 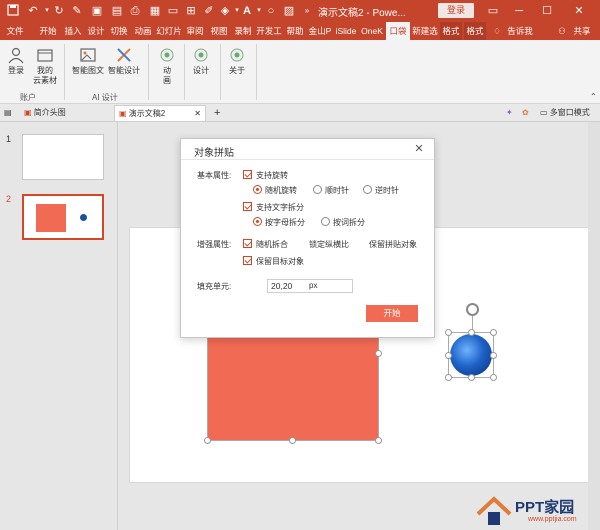 I want to click on my-cloud-label-2: 云素材, so click(x=45, y=80).